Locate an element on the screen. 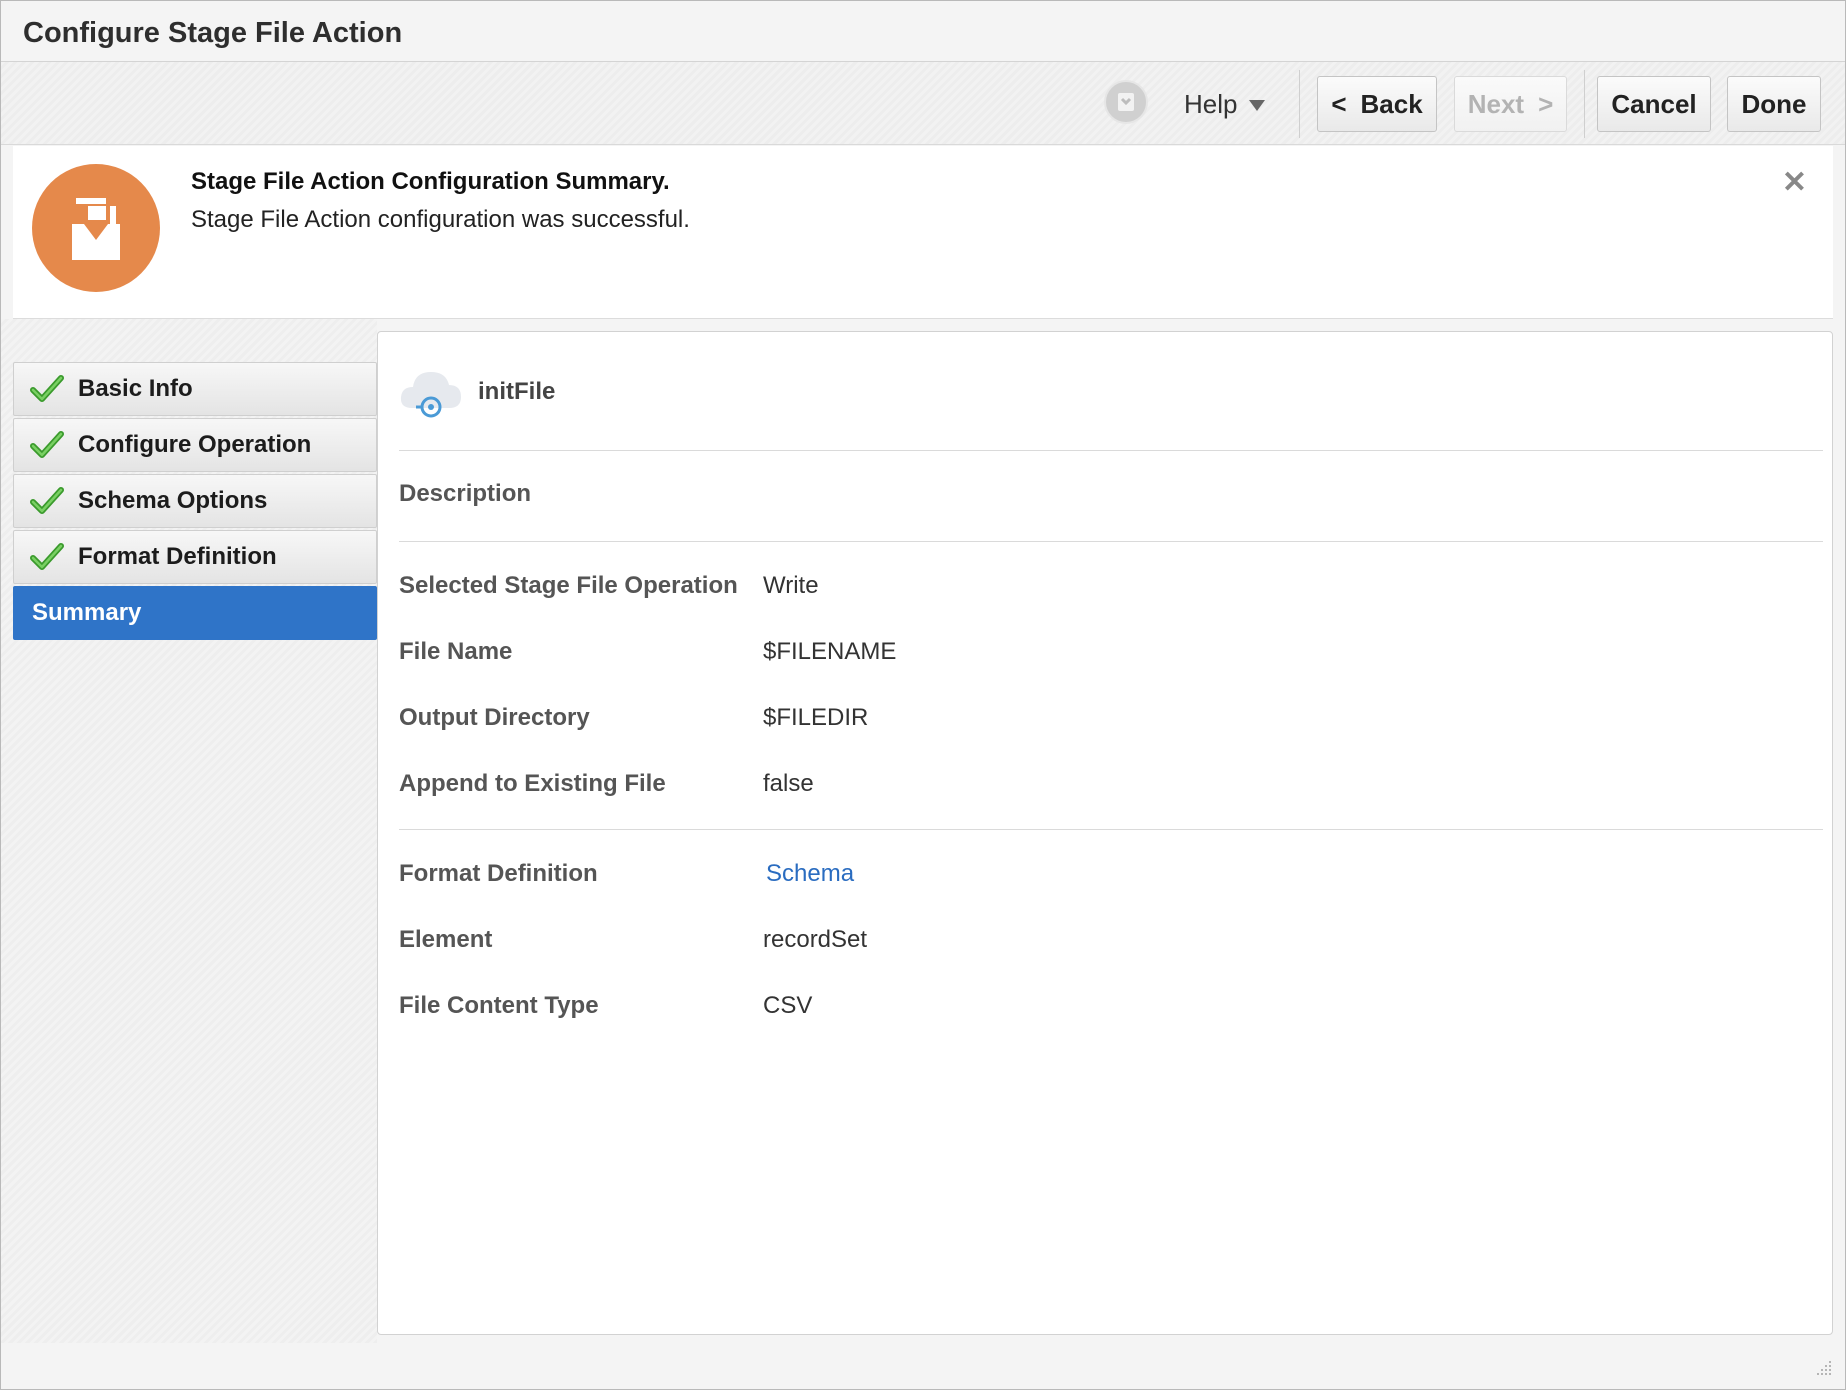 The height and width of the screenshot is (1390, 1846). step-basic-info: Basic Info is located at coordinates (195, 389).